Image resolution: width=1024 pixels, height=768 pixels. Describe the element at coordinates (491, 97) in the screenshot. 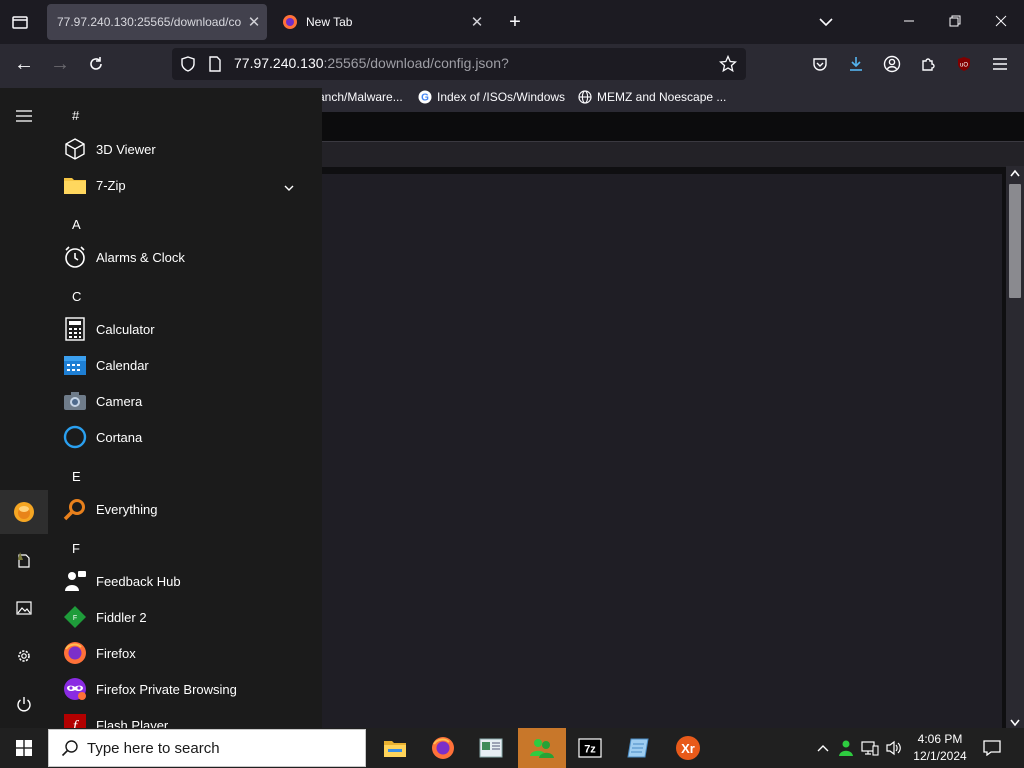

I see `bookmark-item: G Index of /ISOs/Windows` at that location.